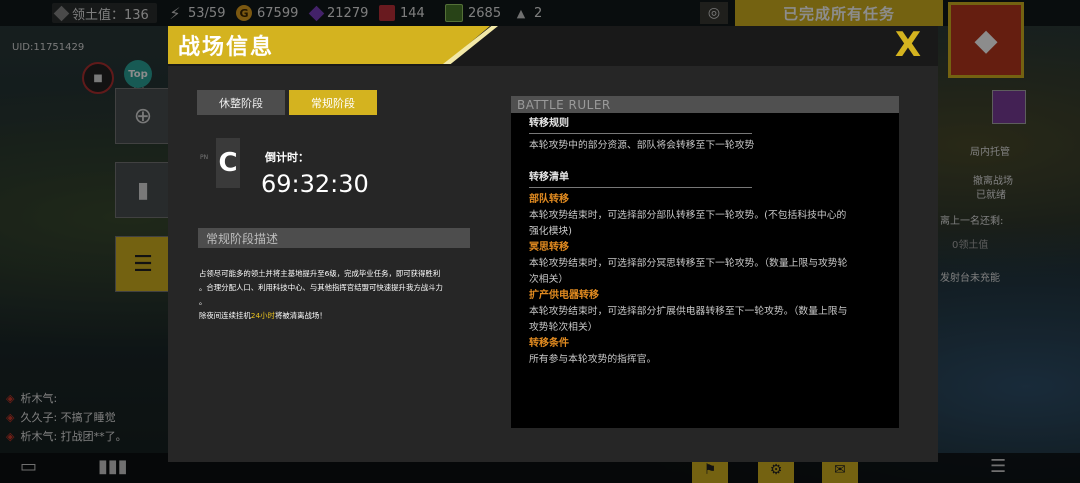  I want to click on phase-logo-glyph: C, so click(228, 163).